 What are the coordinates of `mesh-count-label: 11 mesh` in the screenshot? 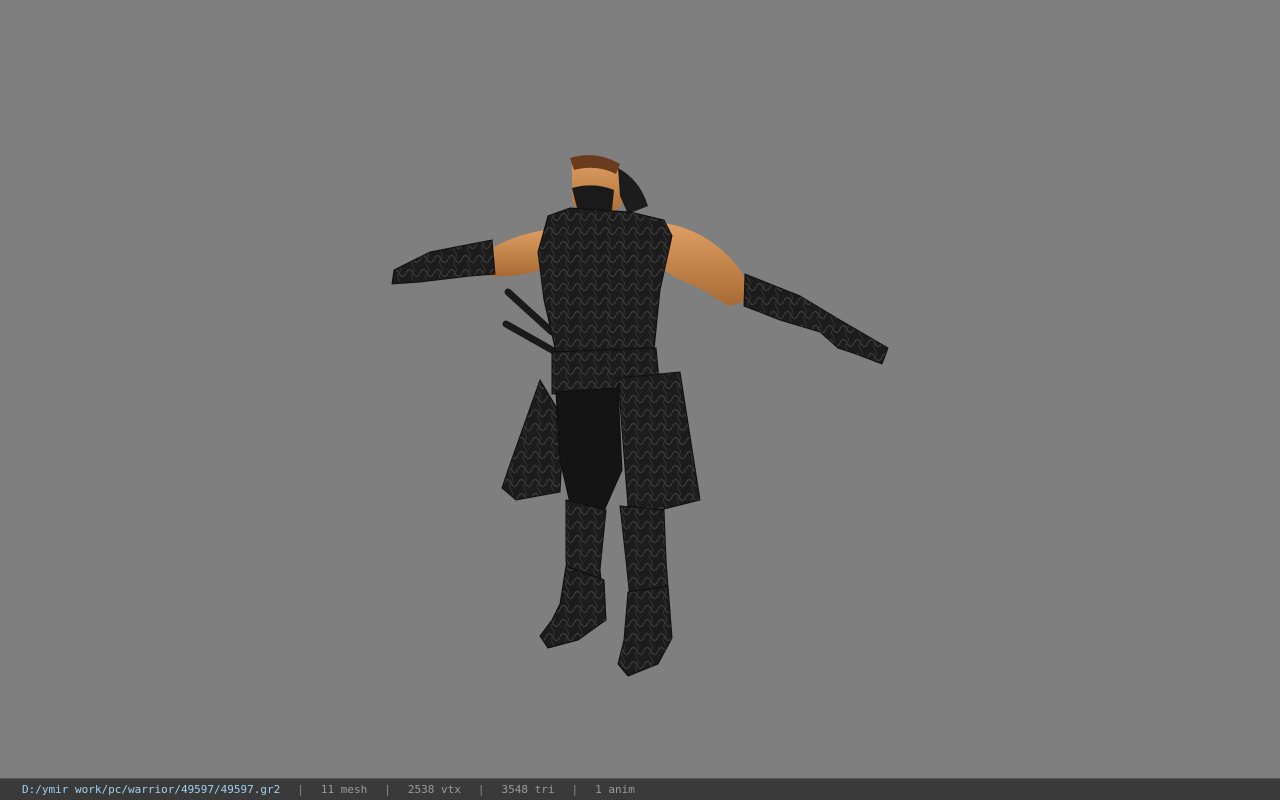 It's located at (344, 789).